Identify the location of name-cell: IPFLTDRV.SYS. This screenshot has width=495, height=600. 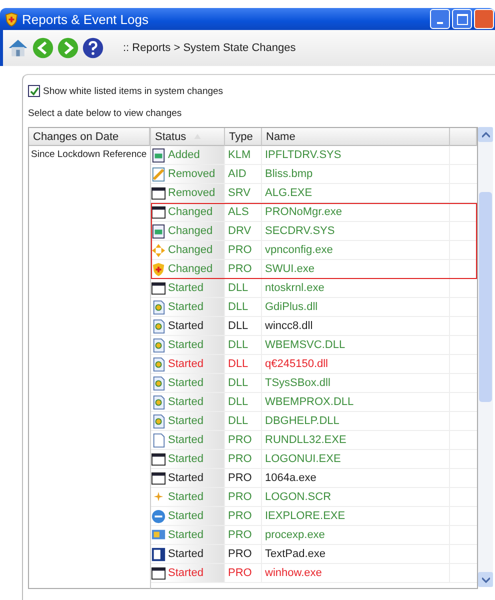
(356, 155).